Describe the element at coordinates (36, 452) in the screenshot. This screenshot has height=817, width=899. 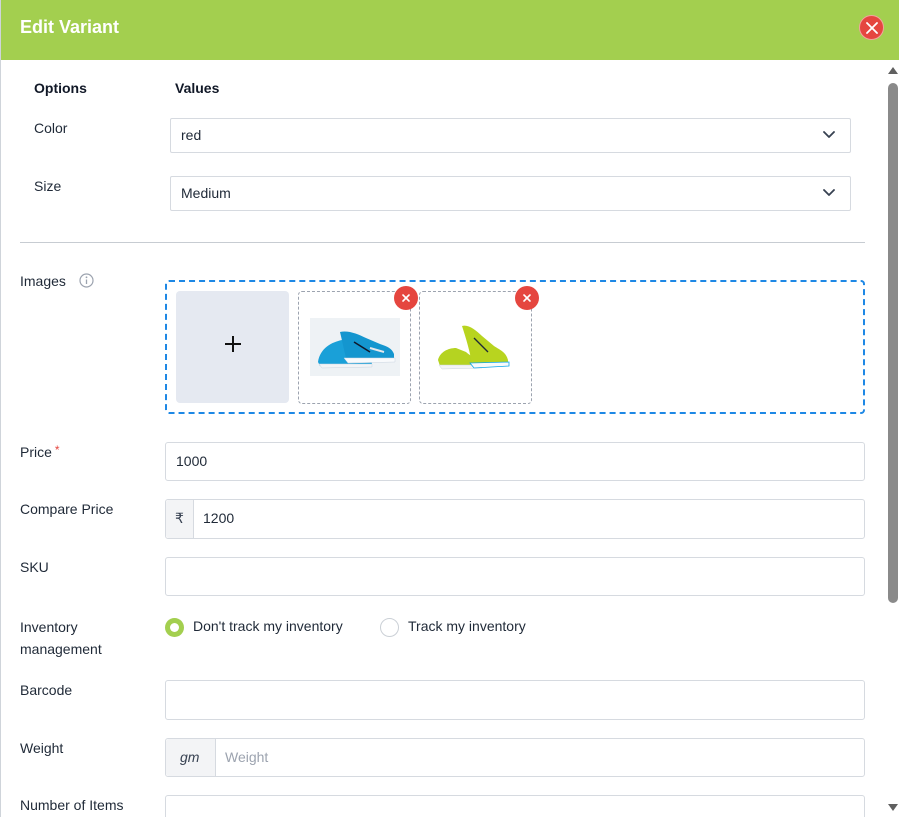
I see `price-label-text: Price` at that location.